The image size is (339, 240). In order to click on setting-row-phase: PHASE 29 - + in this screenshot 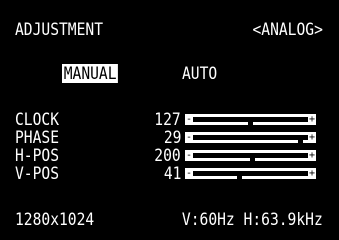, I will do `click(169, 138)`.